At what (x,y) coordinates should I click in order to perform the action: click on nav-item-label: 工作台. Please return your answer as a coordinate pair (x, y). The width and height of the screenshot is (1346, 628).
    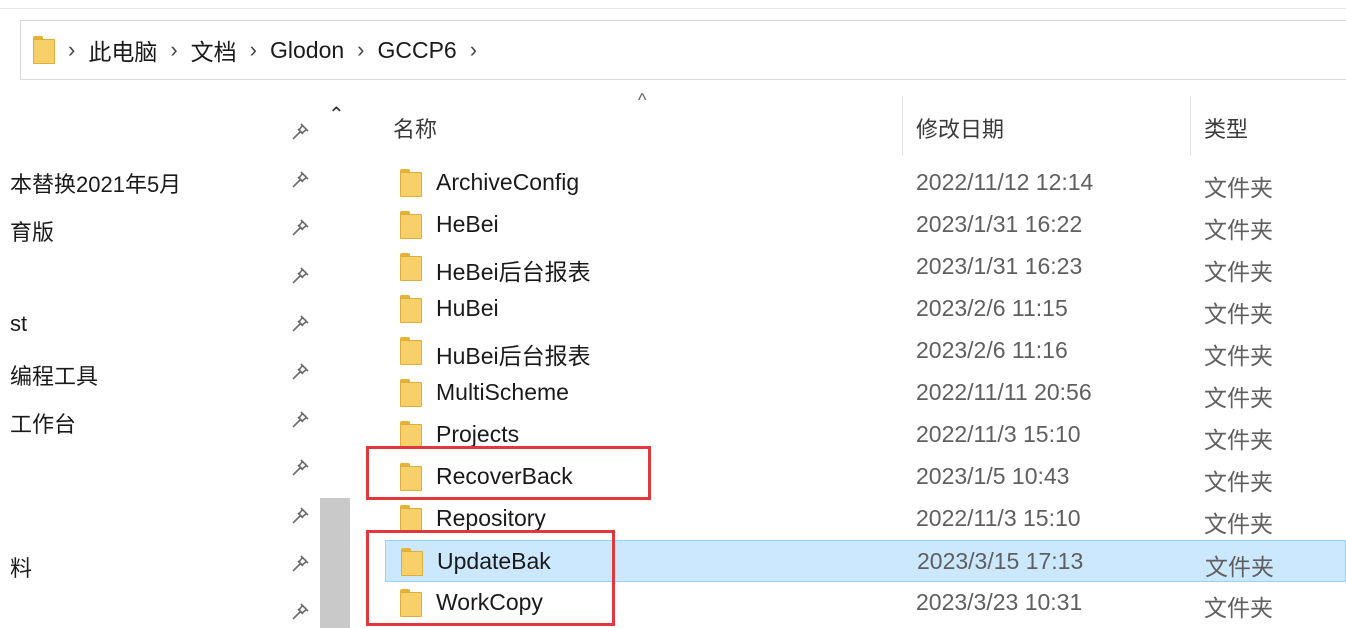
    Looking at the image, I should click on (43, 423).